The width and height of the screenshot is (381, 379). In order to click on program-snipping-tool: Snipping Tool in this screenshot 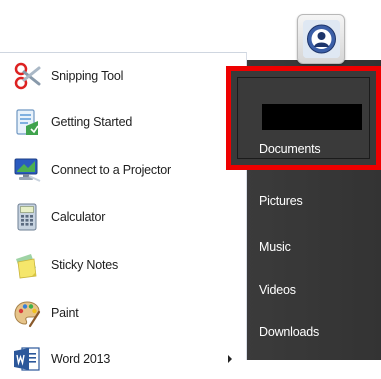, I will do `click(126, 76)`.